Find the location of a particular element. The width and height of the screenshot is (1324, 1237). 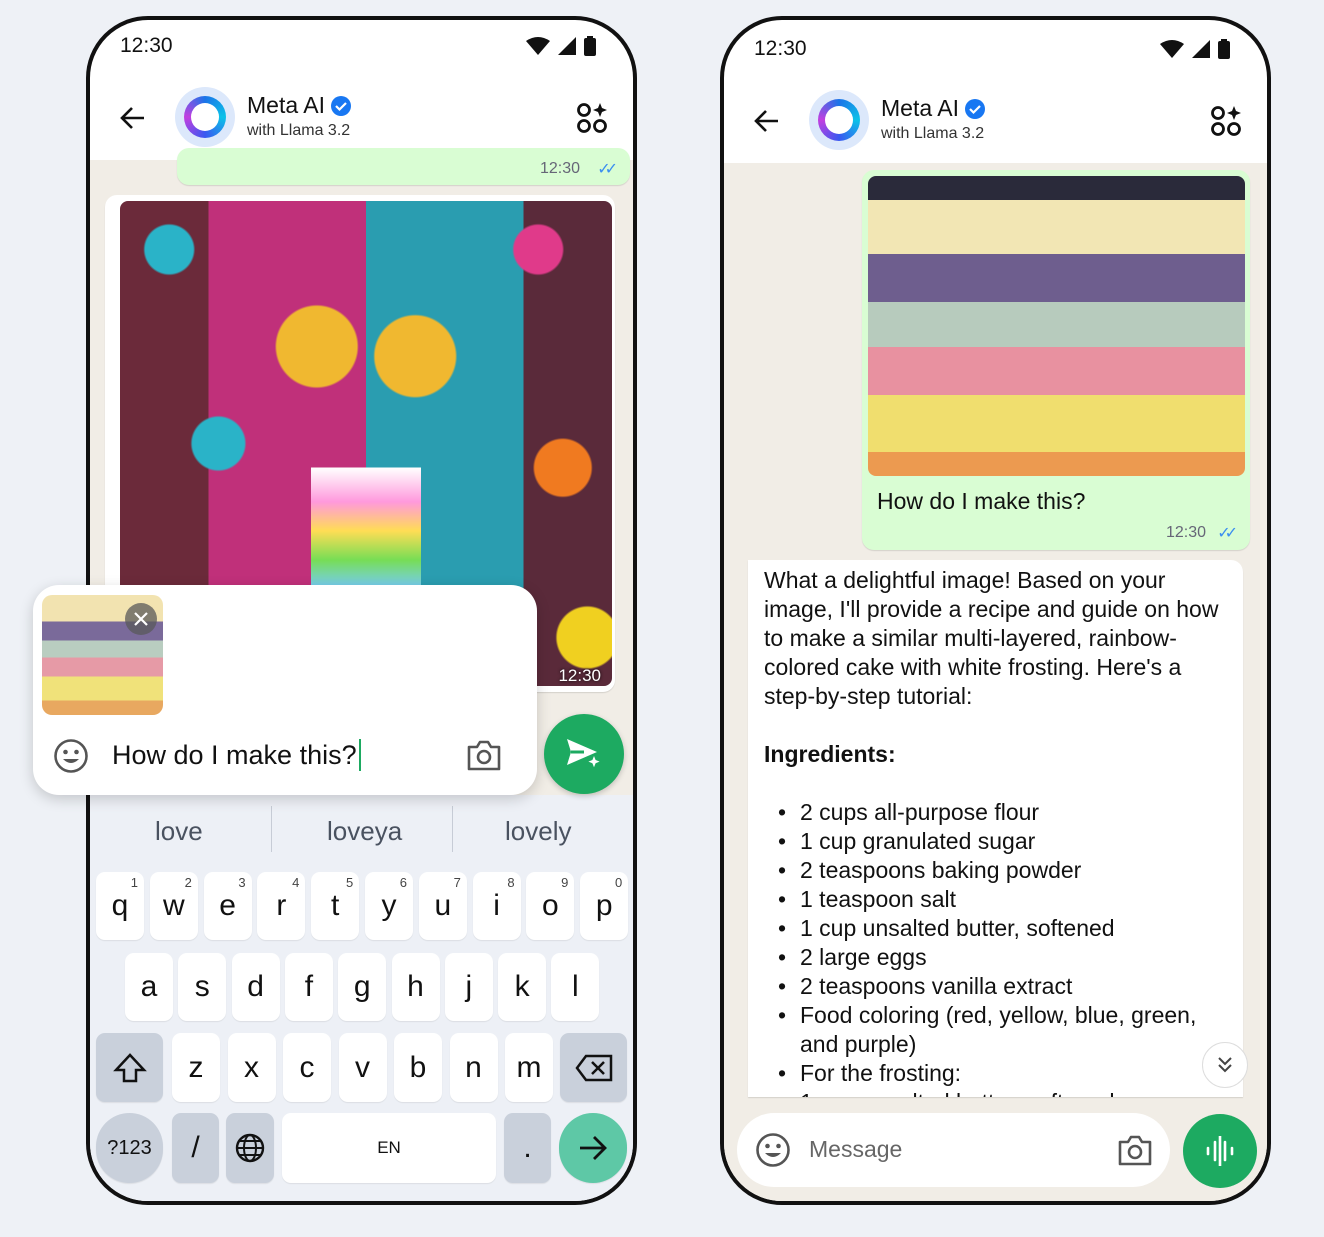

key-label: s is located at coordinates (202, 986).